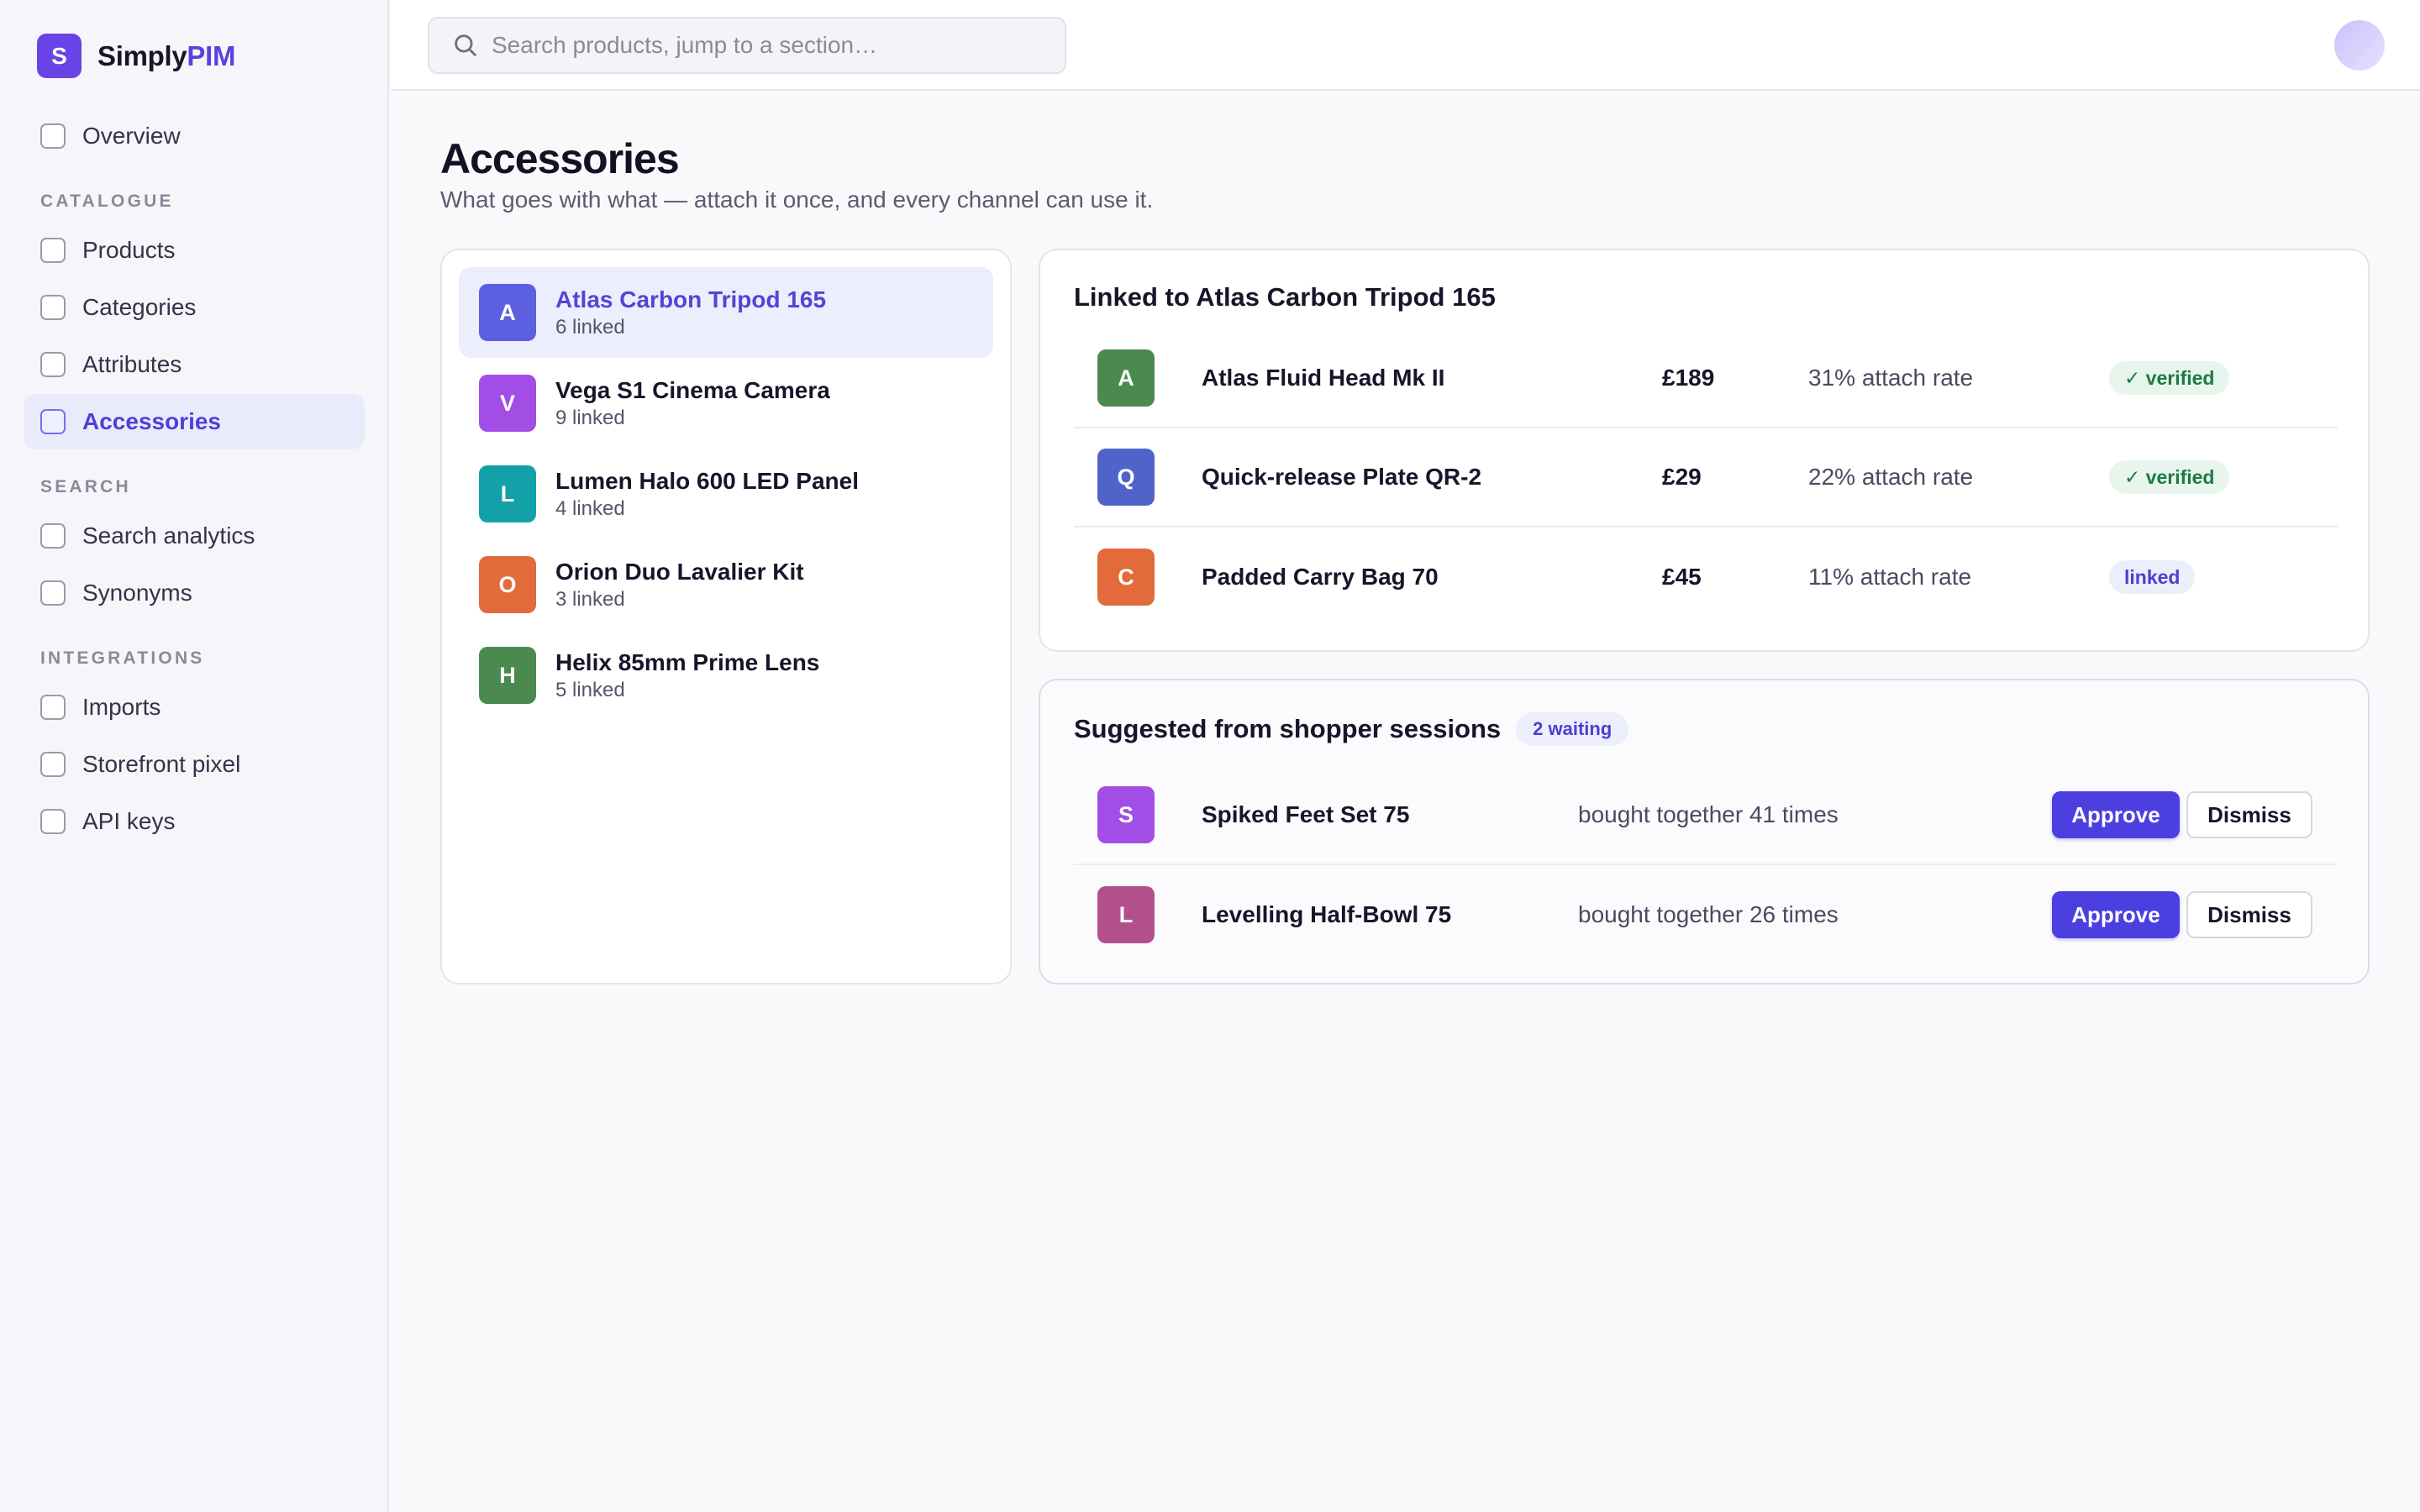  What do you see at coordinates (168, 535) in the screenshot?
I see `sidebar-item-label: Search analytics` at bounding box center [168, 535].